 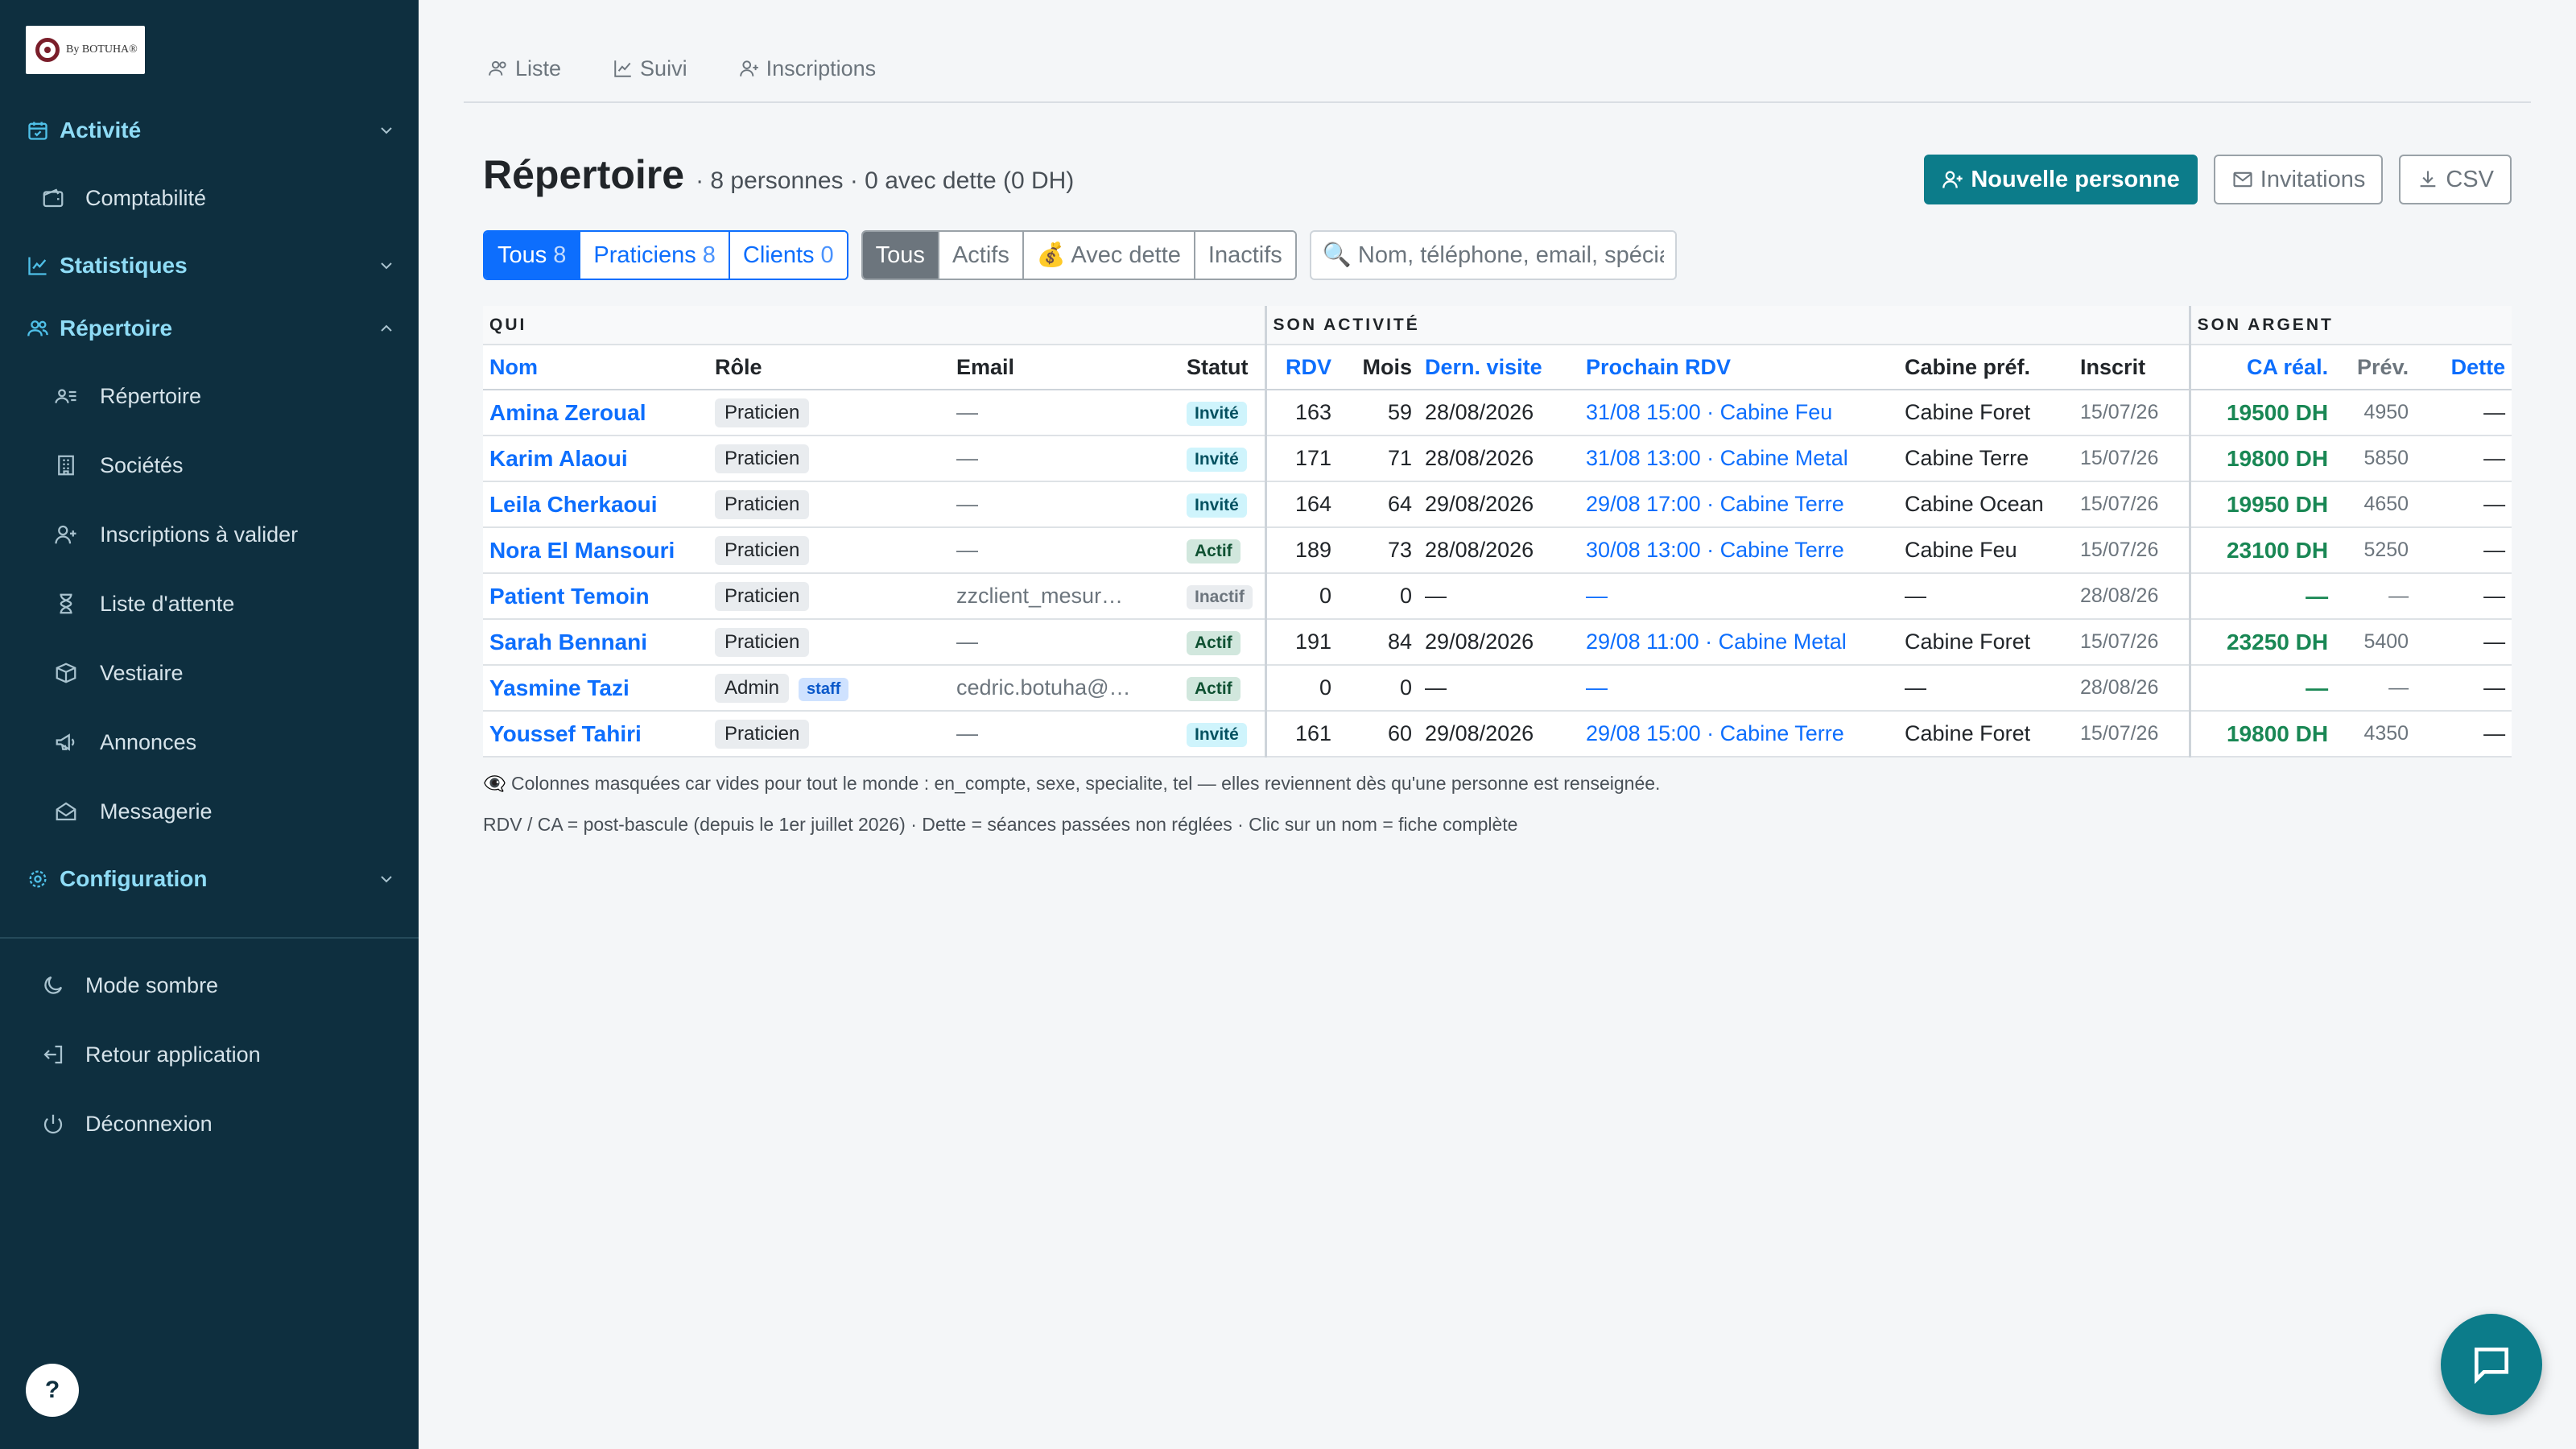 What do you see at coordinates (762, 458) in the screenshot?
I see `role-badge: Praticien` at bounding box center [762, 458].